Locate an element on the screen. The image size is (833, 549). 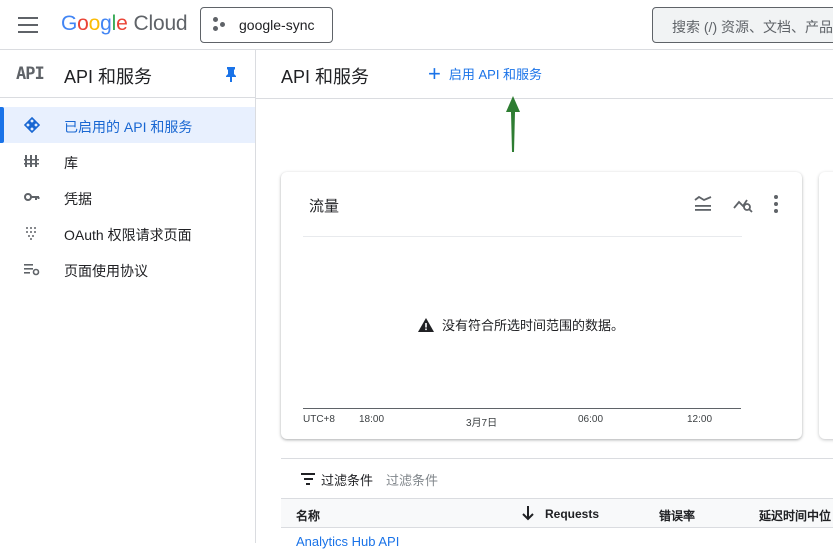
pin-icon is located at coordinates (231, 74).